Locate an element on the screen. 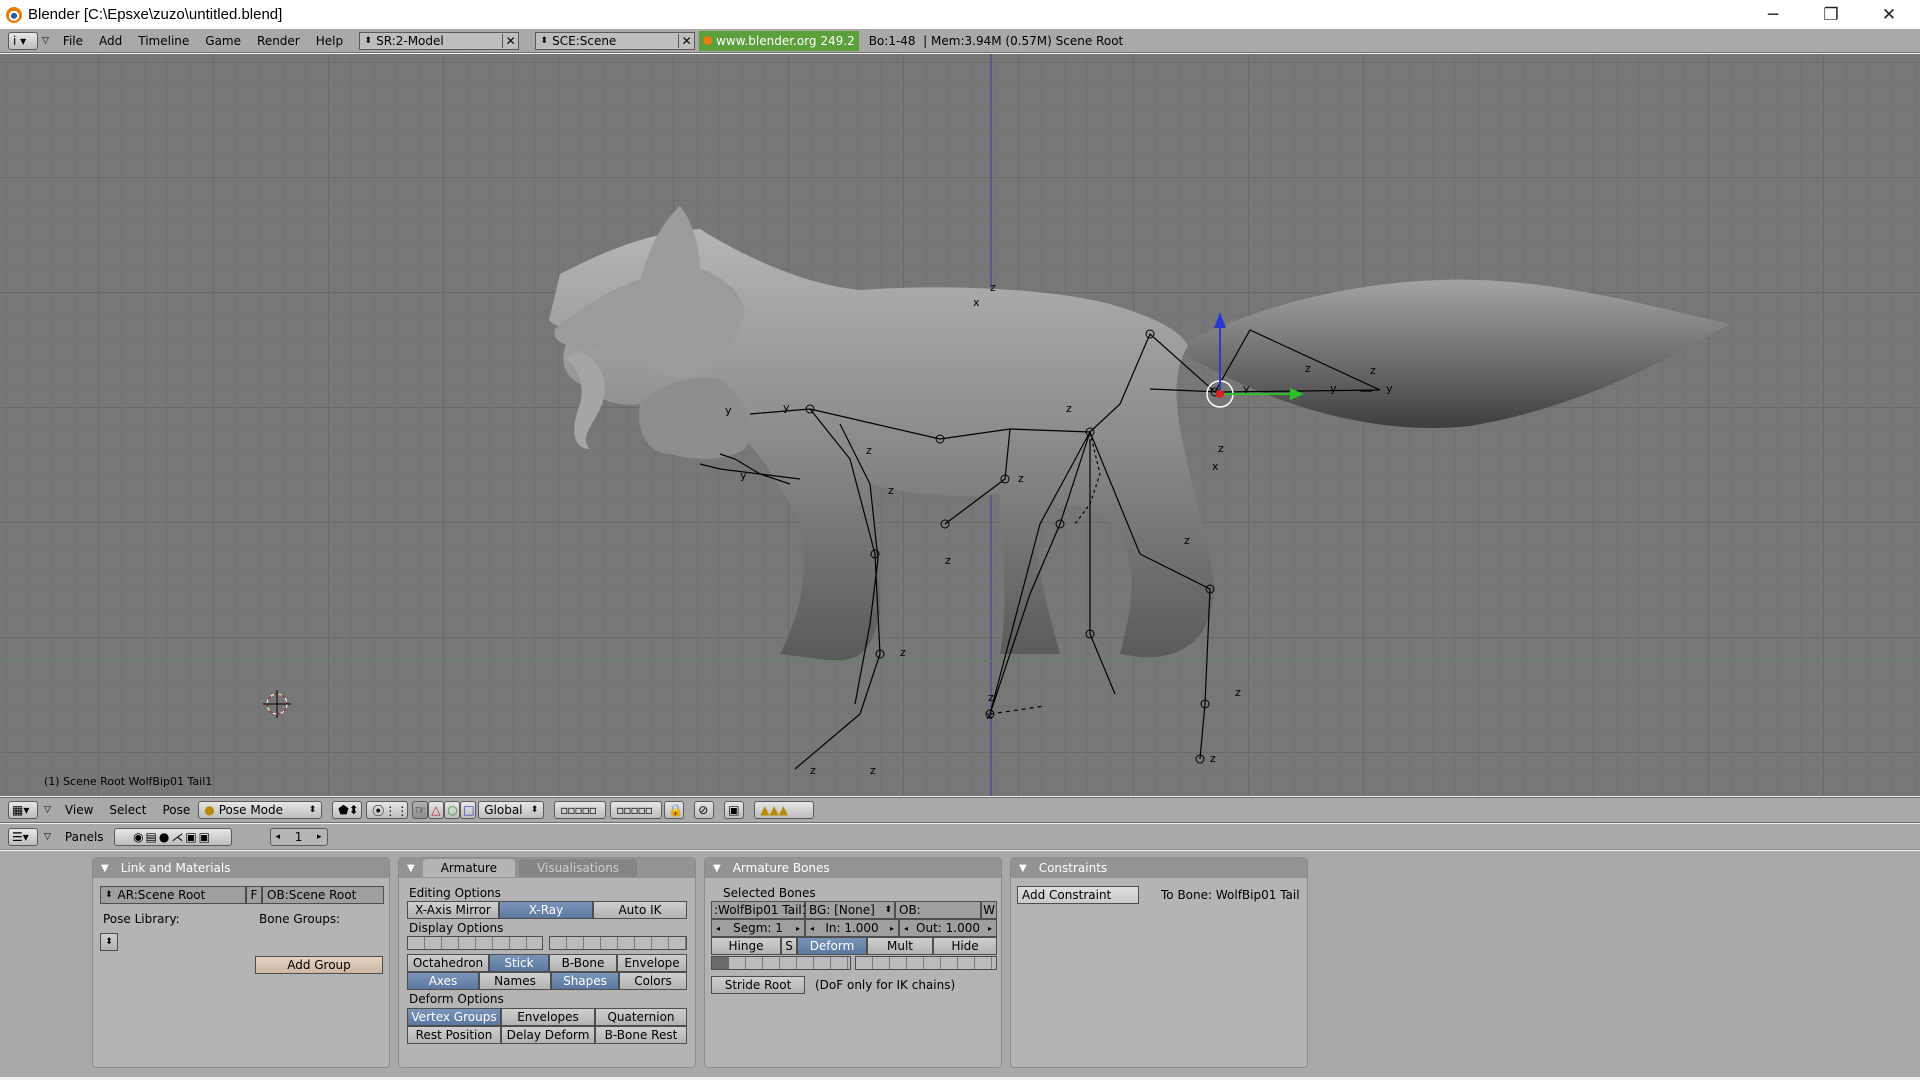  custom-shape-wire-button: W is located at coordinates (989, 910).